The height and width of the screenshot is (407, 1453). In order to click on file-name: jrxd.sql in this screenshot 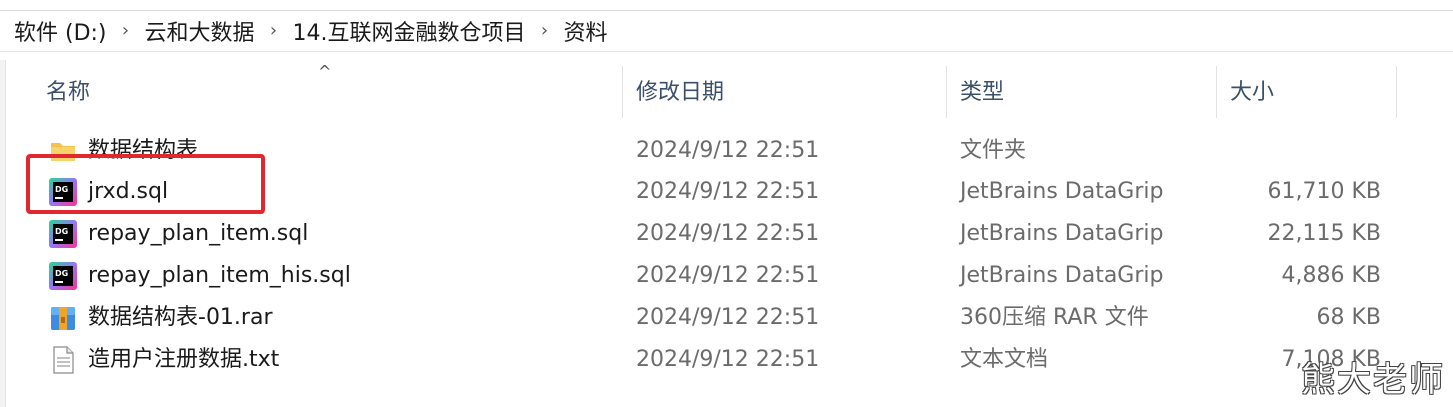, I will do `click(128, 191)`.